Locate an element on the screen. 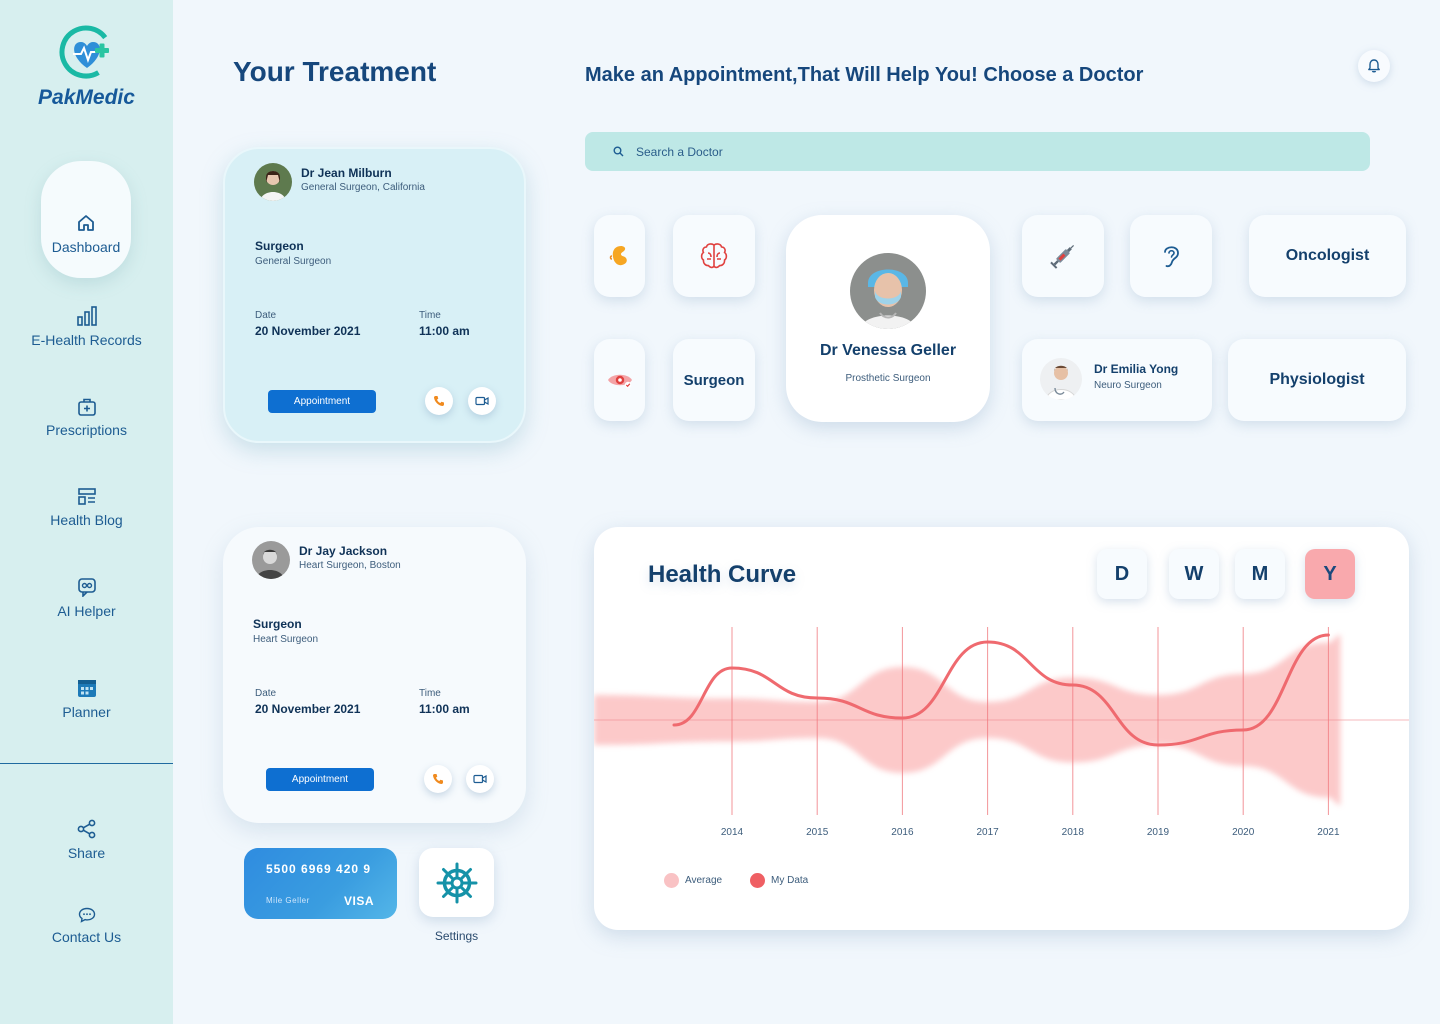 The height and width of the screenshot is (1024, 1440). chart-icon is located at coordinates (86, 316).